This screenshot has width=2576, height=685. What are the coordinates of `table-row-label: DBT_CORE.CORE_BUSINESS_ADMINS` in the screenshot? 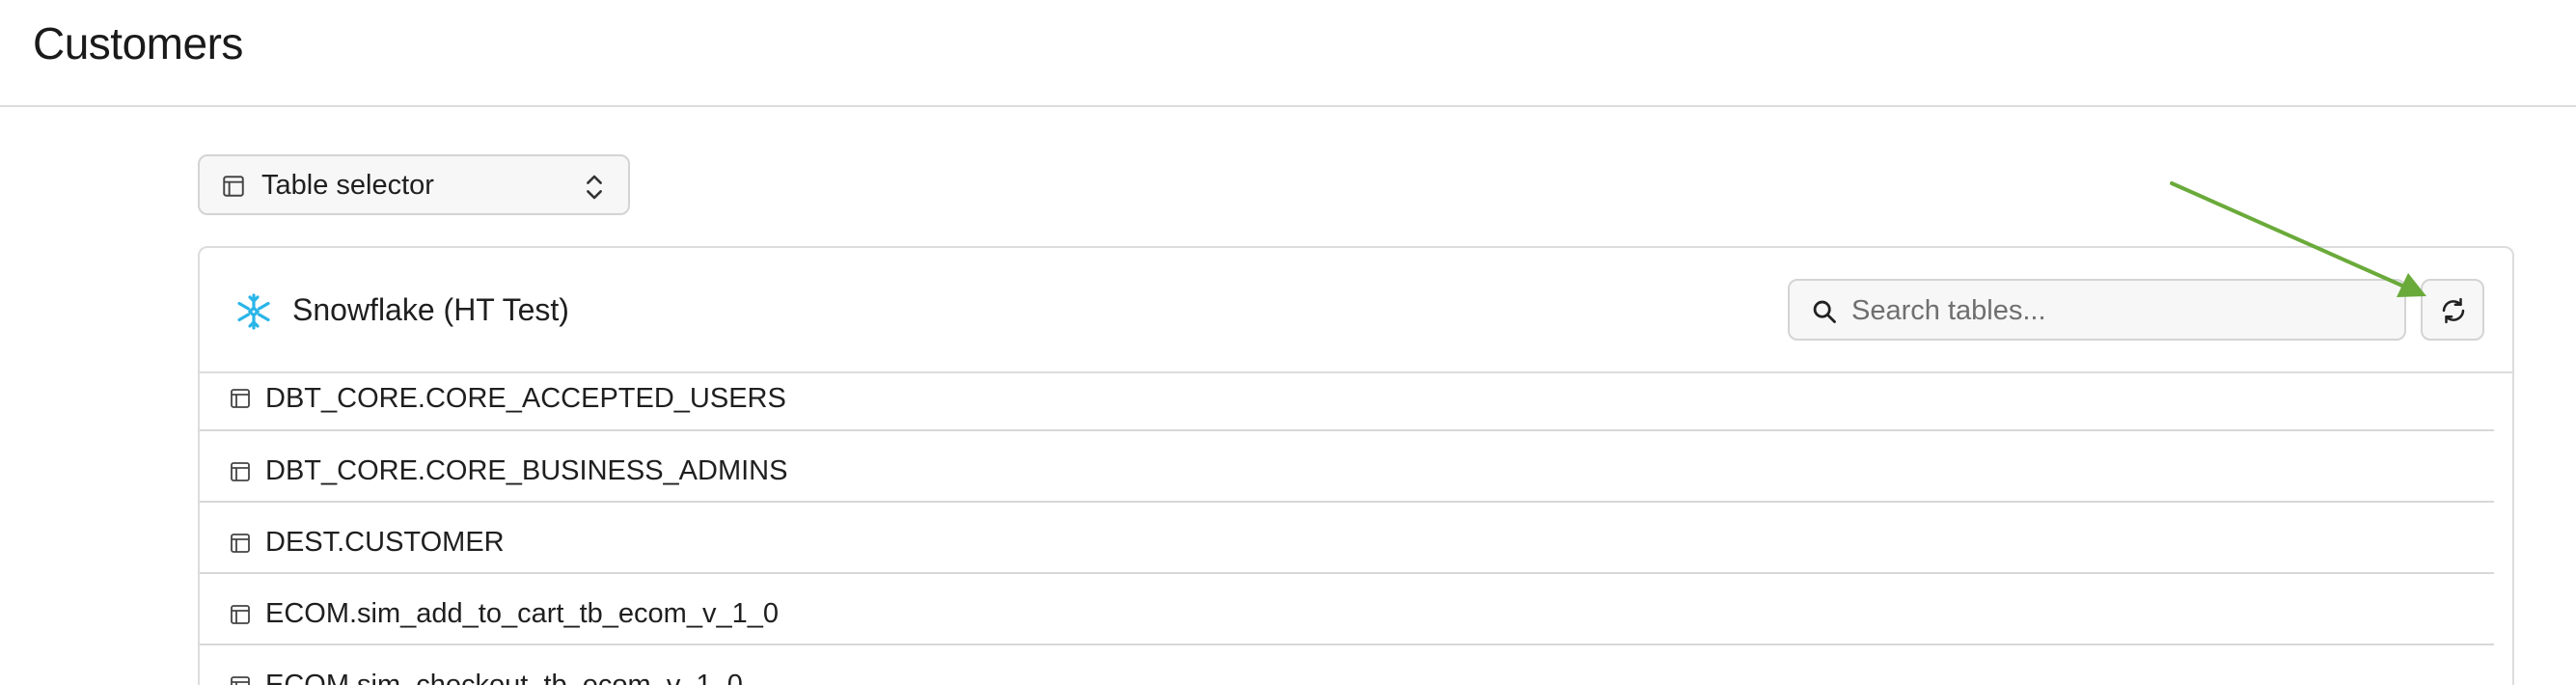 It's located at (527, 471).